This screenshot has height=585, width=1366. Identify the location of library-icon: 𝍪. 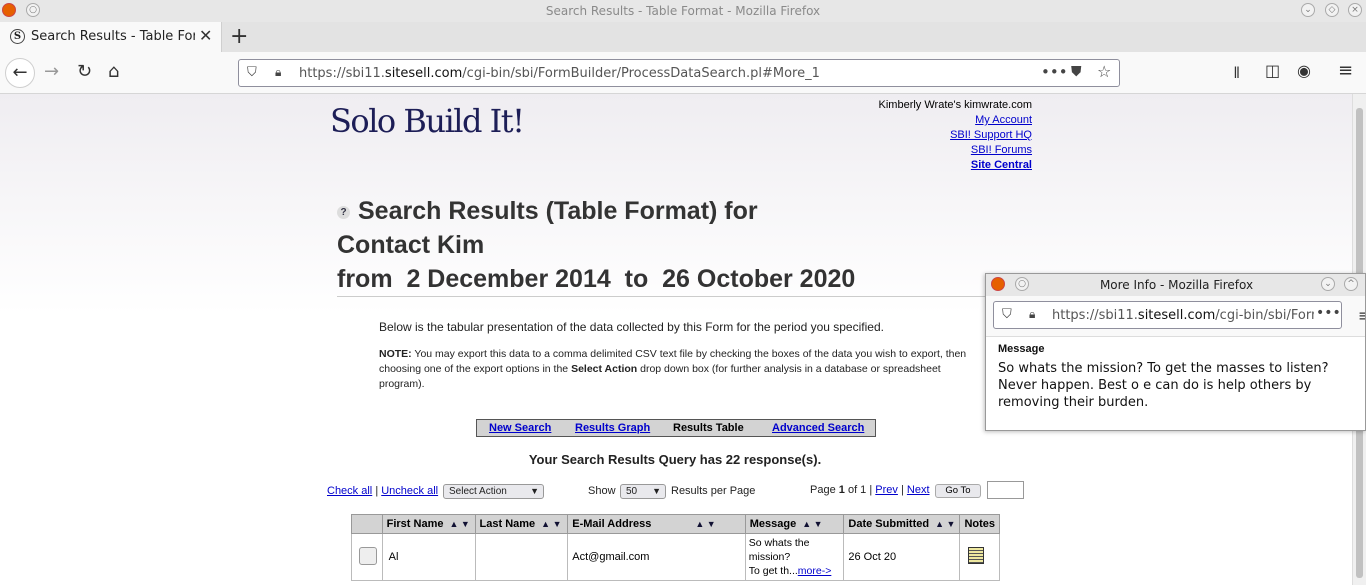
(1236, 75).